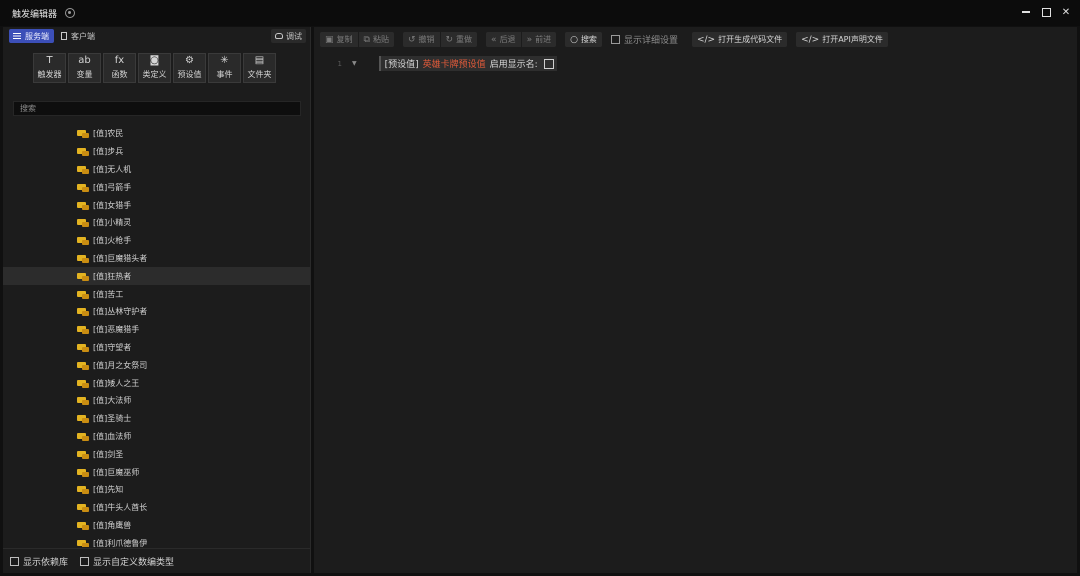 The height and width of the screenshot is (576, 1080). Describe the element at coordinates (31, 36) in the screenshot. I see `tab-server: 服务端` at that location.